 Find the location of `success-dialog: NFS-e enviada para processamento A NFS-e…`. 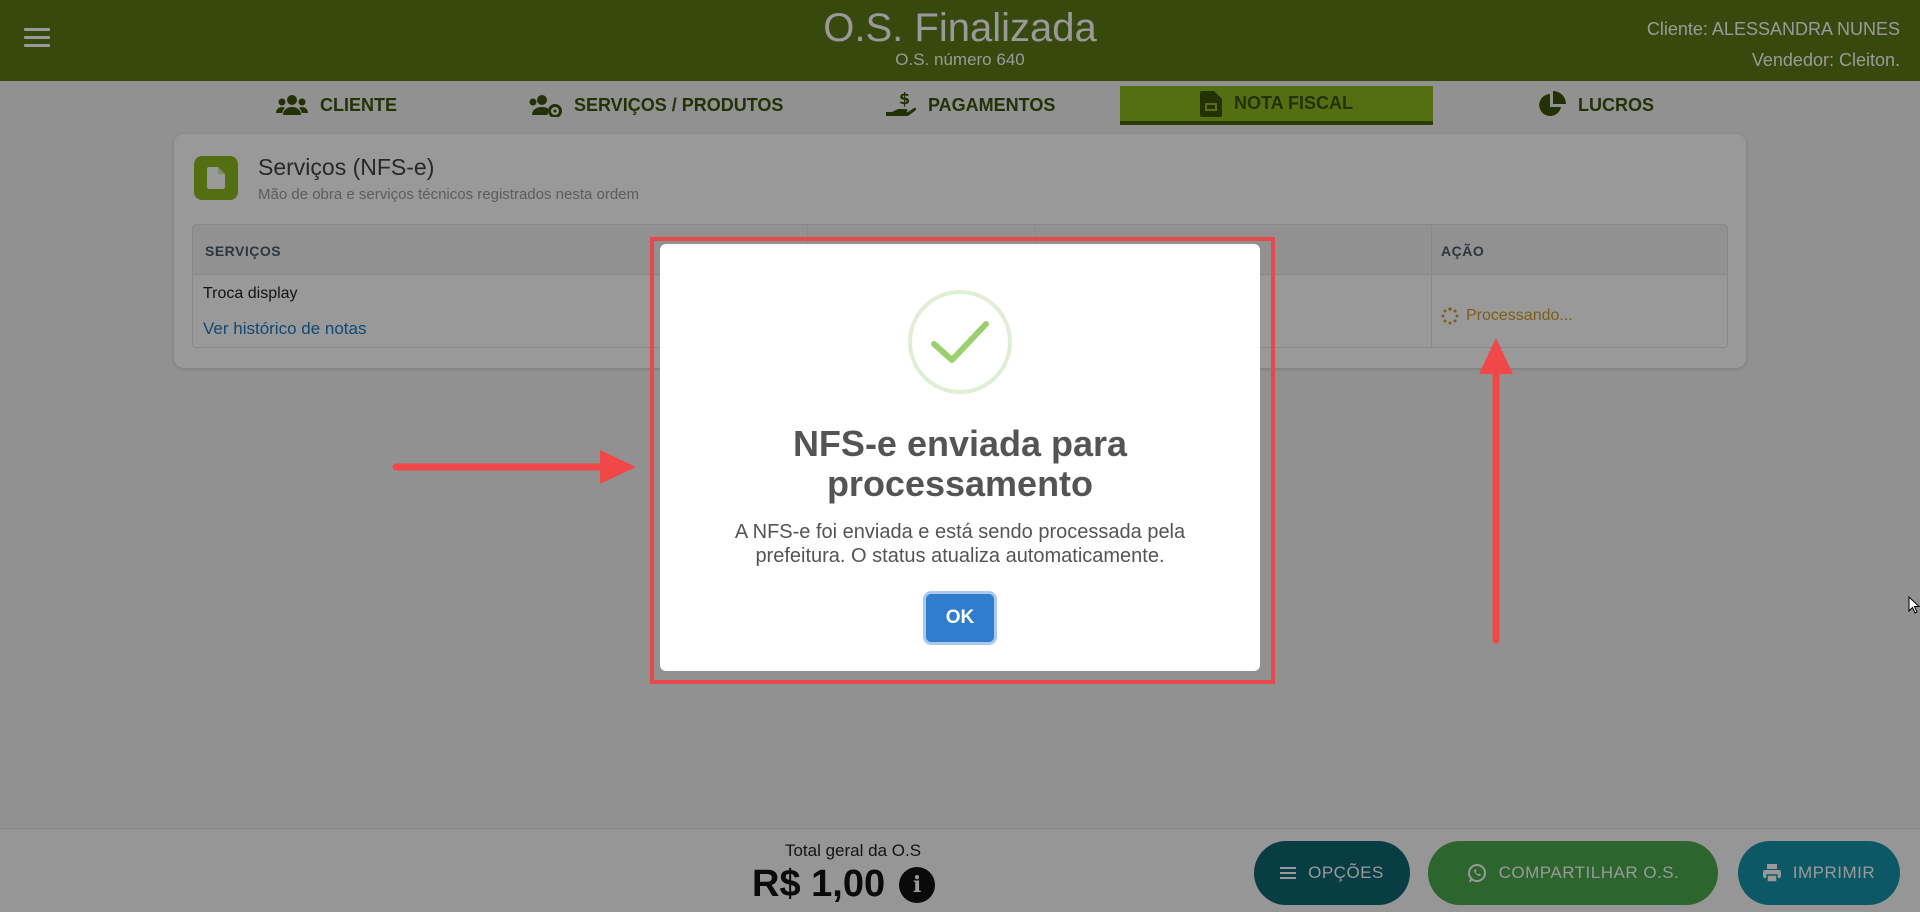

success-dialog: NFS-e enviada para processamento A NFS-e… is located at coordinates (960, 457).